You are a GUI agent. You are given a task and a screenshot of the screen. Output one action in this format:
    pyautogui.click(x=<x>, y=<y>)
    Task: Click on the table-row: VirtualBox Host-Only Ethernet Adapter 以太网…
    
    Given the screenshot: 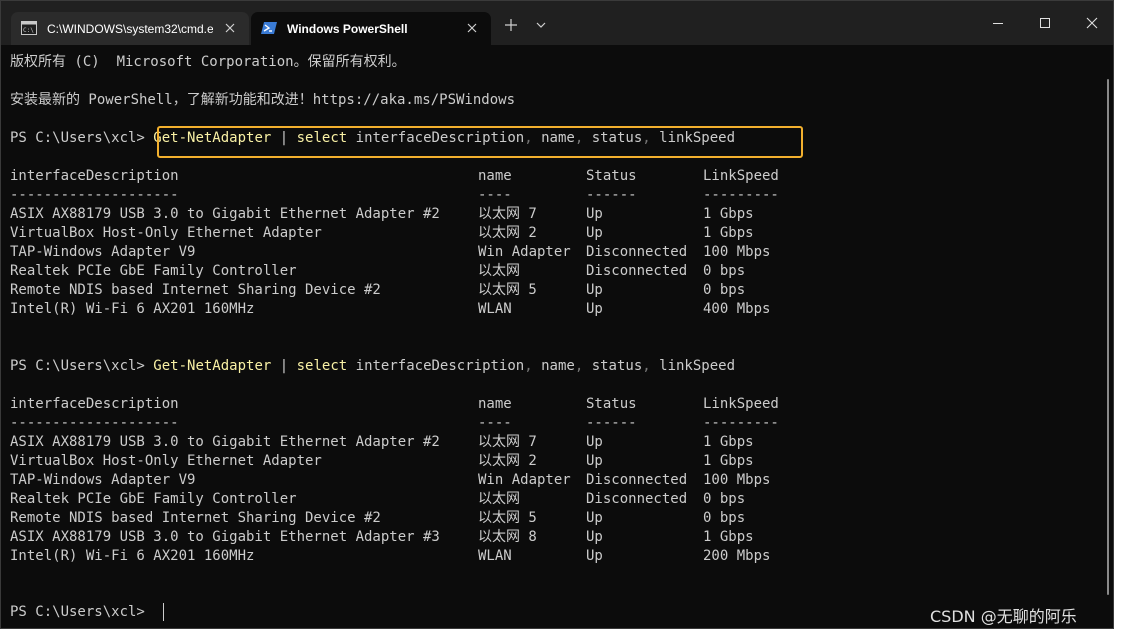 What is the action you would take?
    pyautogui.click(x=546, y=233)
    